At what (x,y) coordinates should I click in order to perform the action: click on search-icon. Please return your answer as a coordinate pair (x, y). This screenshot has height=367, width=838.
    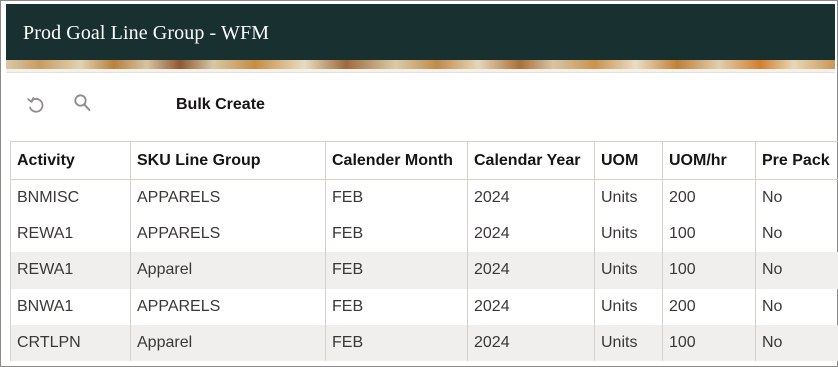
    Looking at the image, I should click on (83, 103).